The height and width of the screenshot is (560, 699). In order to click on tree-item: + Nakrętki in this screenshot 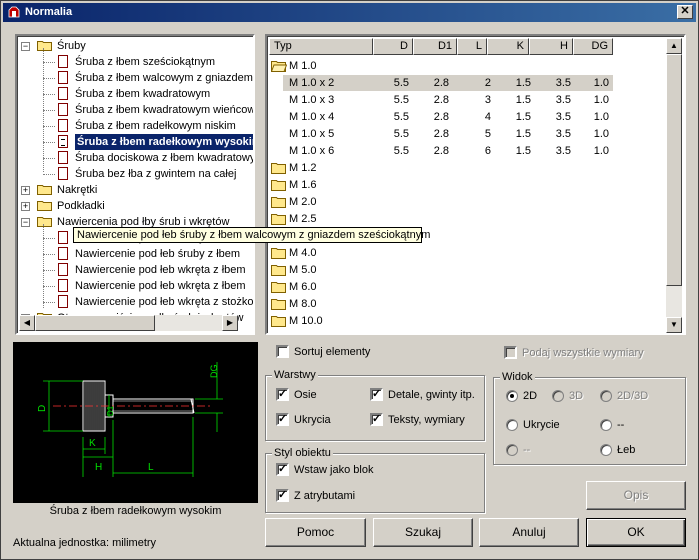, I will do `click(135, 190)`.